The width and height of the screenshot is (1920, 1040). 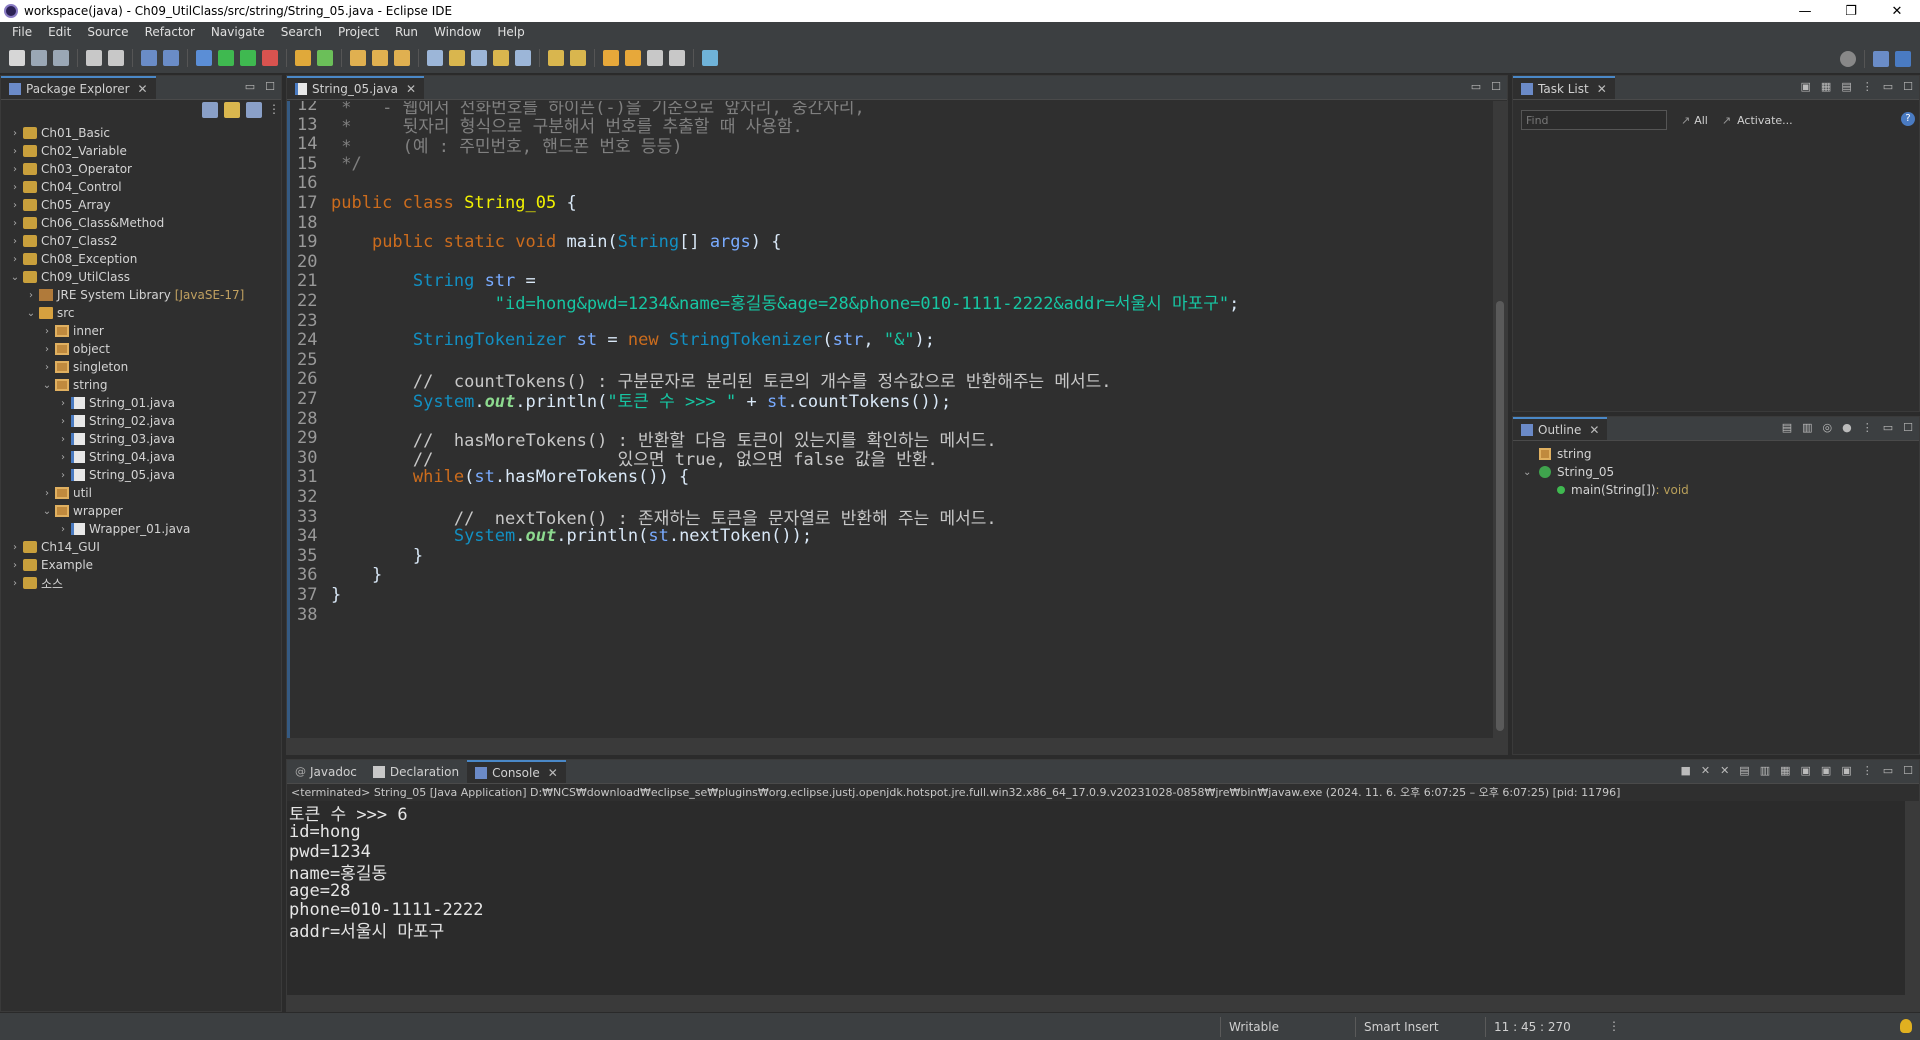 What do you see at coordinates (1806, 770) in the screenshot?
I see `pin-console-icon: ▣` at bounding box center [1806, 770].